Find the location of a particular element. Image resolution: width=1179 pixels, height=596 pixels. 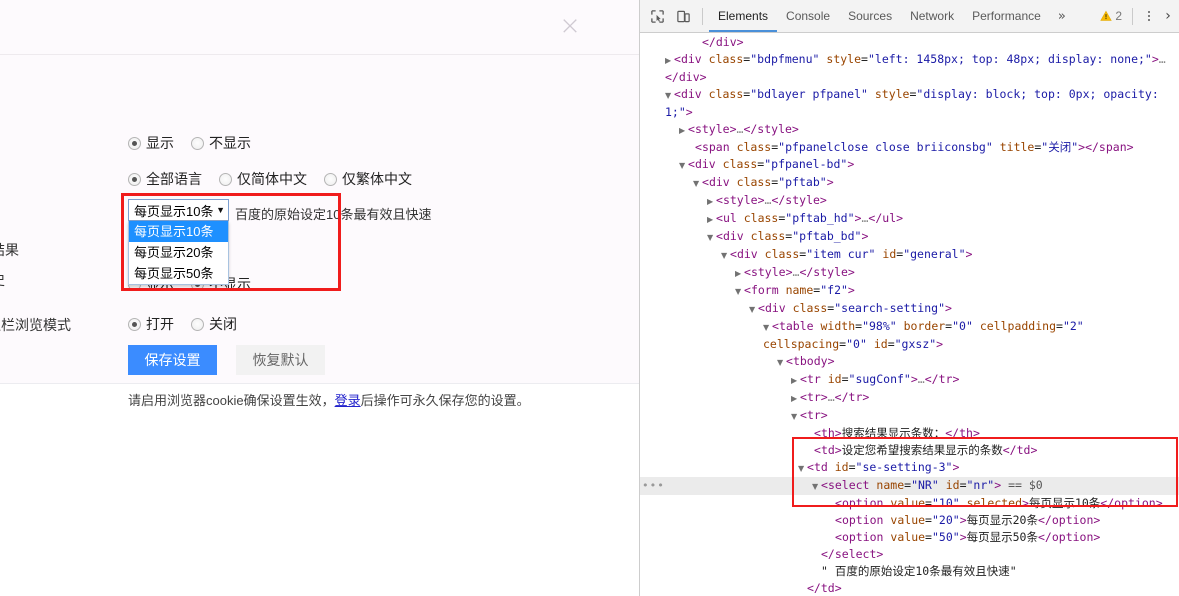

dom-node-line: ▼ <div class="pftab_bd"> is located at coordinates (909, 237).